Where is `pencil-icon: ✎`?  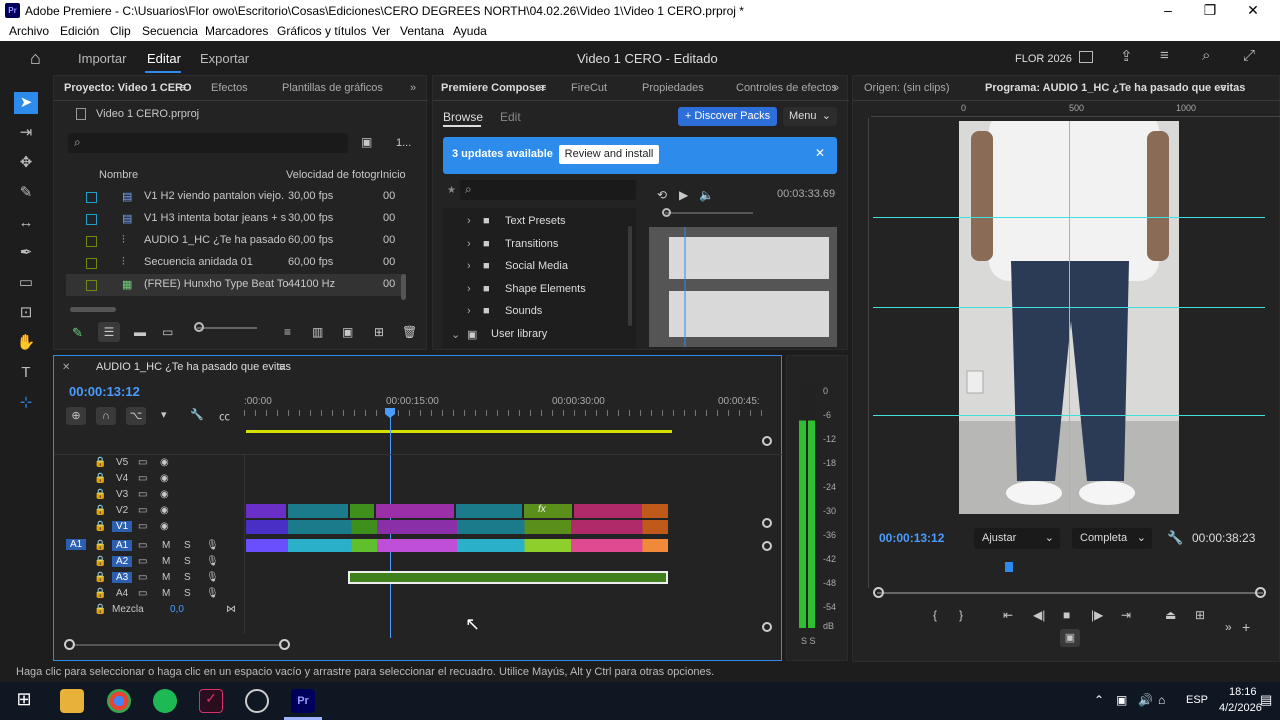
pencil-icon: ✎ is located at coordinates (77, 333).